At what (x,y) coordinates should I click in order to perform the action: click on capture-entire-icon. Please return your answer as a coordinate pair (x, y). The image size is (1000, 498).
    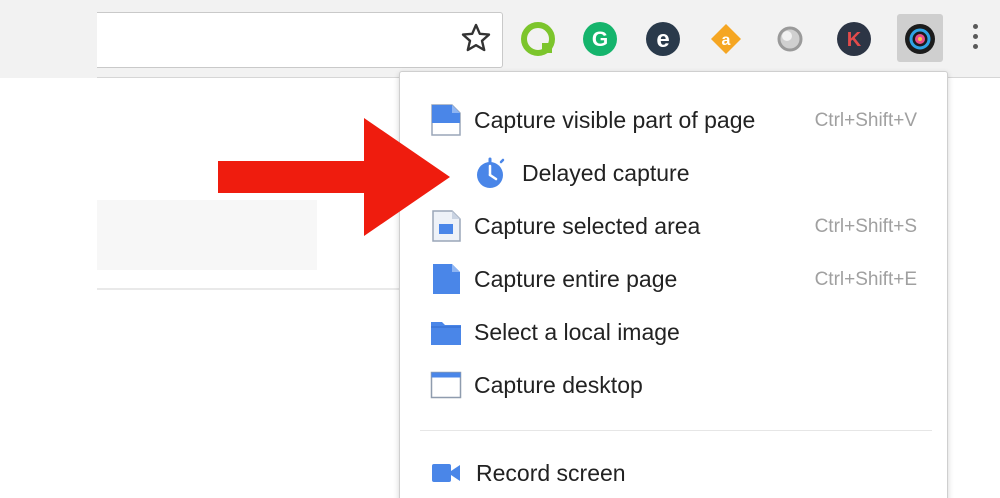
    Looking at the image, I should click on (446, 279).